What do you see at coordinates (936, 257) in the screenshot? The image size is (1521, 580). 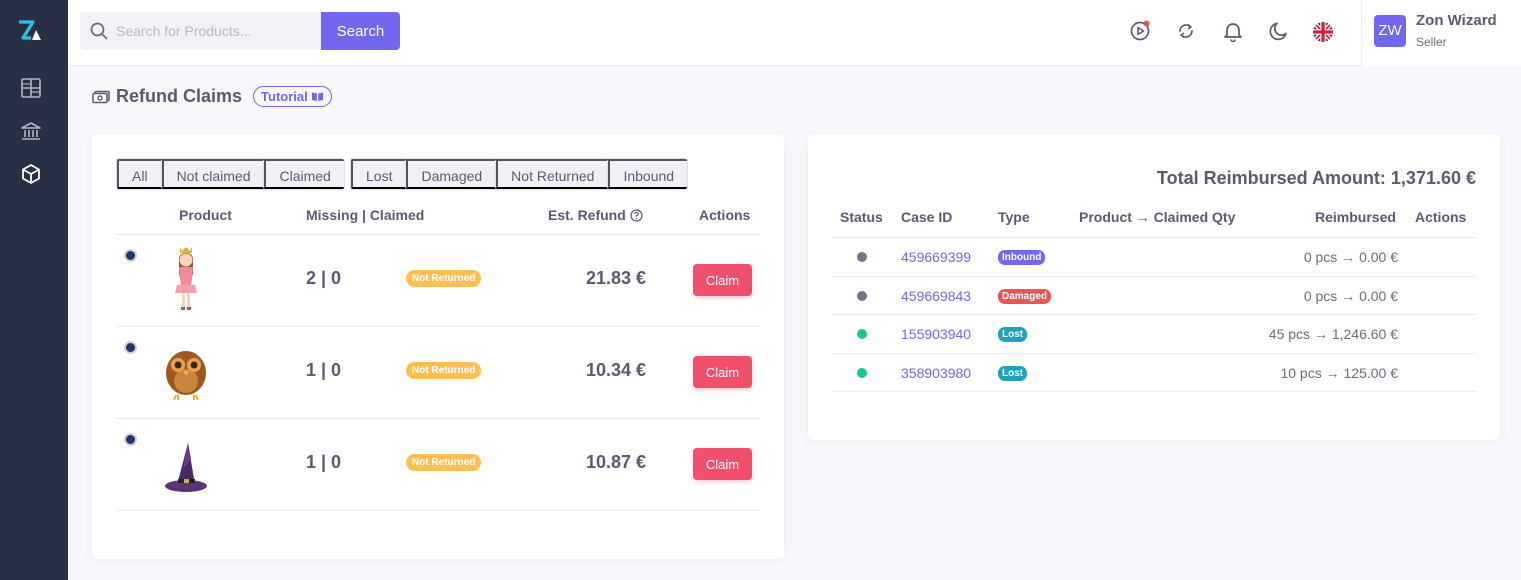 I see `case-id-link: 459669399` at bounding box center [936, 257].